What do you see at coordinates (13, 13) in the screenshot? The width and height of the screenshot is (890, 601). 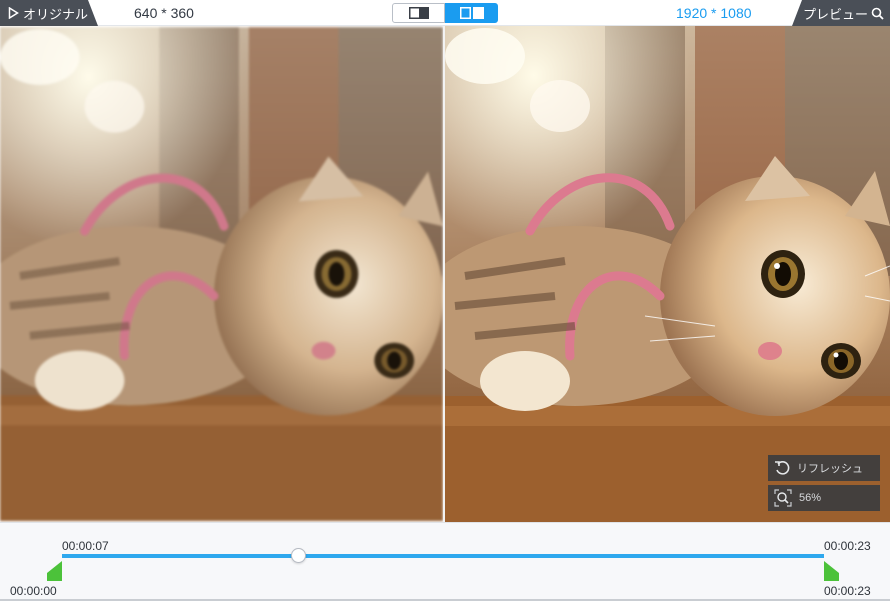 I see `play-outline-icon` at bounding box center [13, 13].